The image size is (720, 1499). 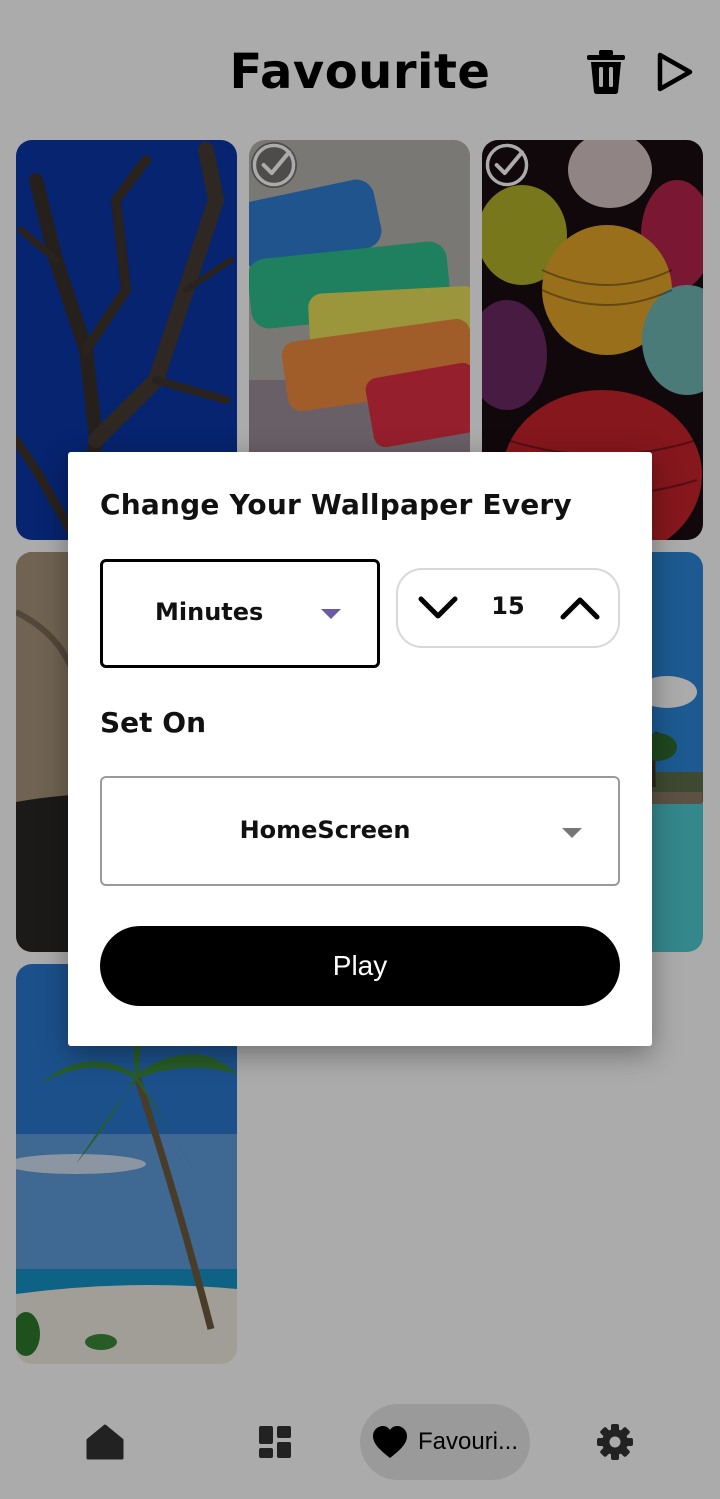 What do you see at coordinates (336, 504) in the screenshot?
I see `dialog-title: Change Your Wallpaper Every` at bounding box center [336, 504].